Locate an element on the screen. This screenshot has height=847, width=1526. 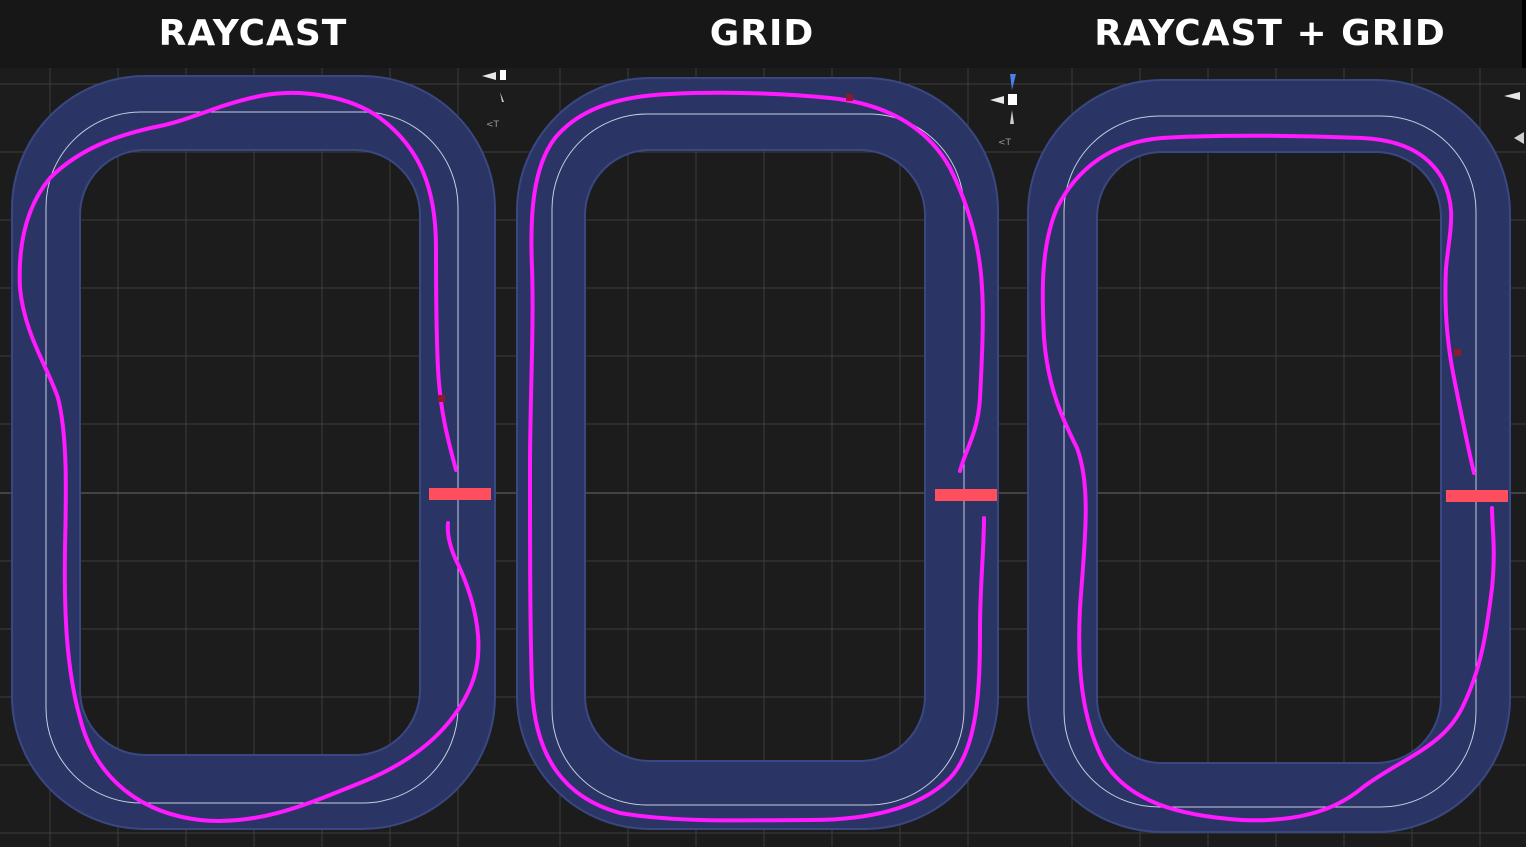
scene-gizmo is located at coordinates (1514, 128).